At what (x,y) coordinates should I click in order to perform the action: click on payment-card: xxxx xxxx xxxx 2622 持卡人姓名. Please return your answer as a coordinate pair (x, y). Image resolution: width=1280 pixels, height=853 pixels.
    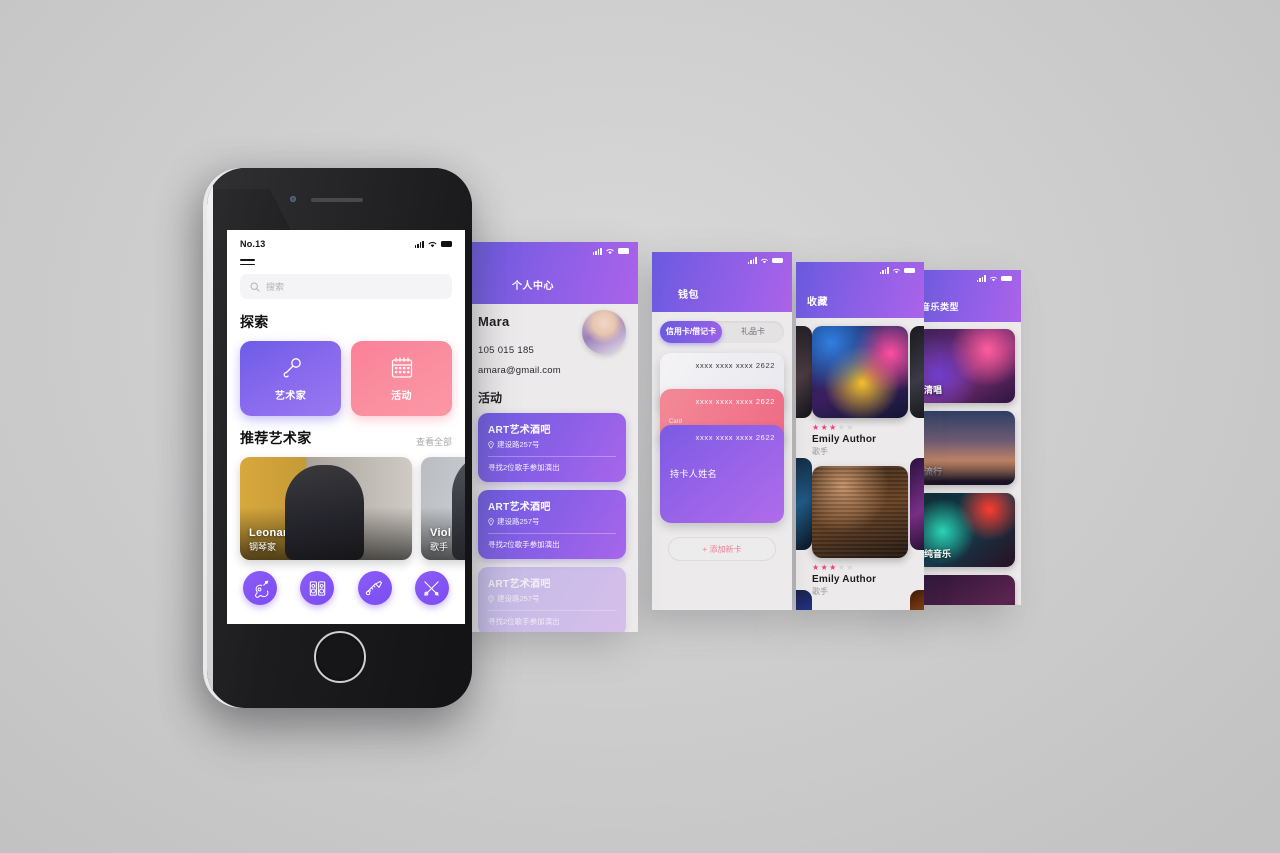
    Looking at the image, I should click on (722, 474).